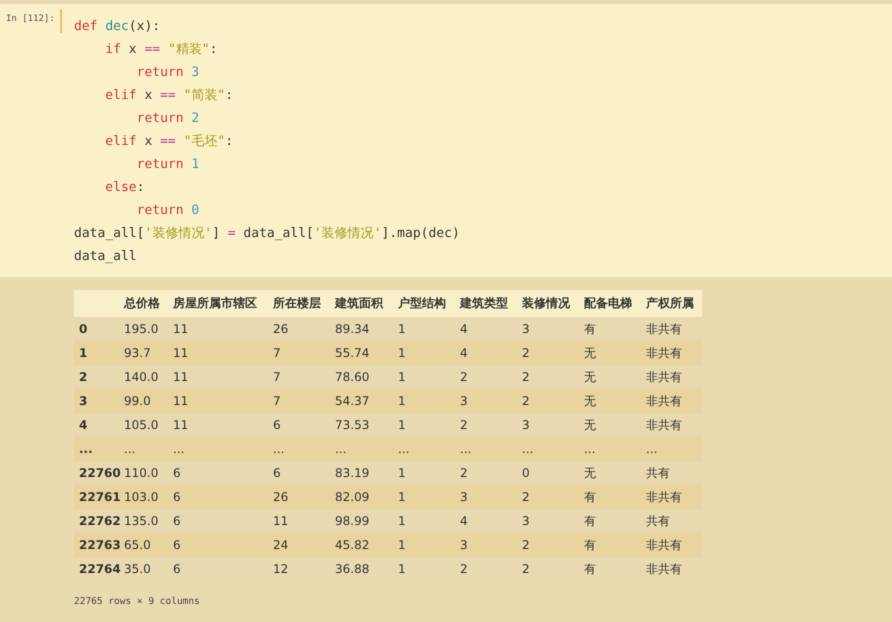 Image resolution: width=892 pixels, height=622 pixels. Describe the element at coordinates (137, 601) in the screenshot. I see `summary-text: 22765 rows × 9 columns` at that location.